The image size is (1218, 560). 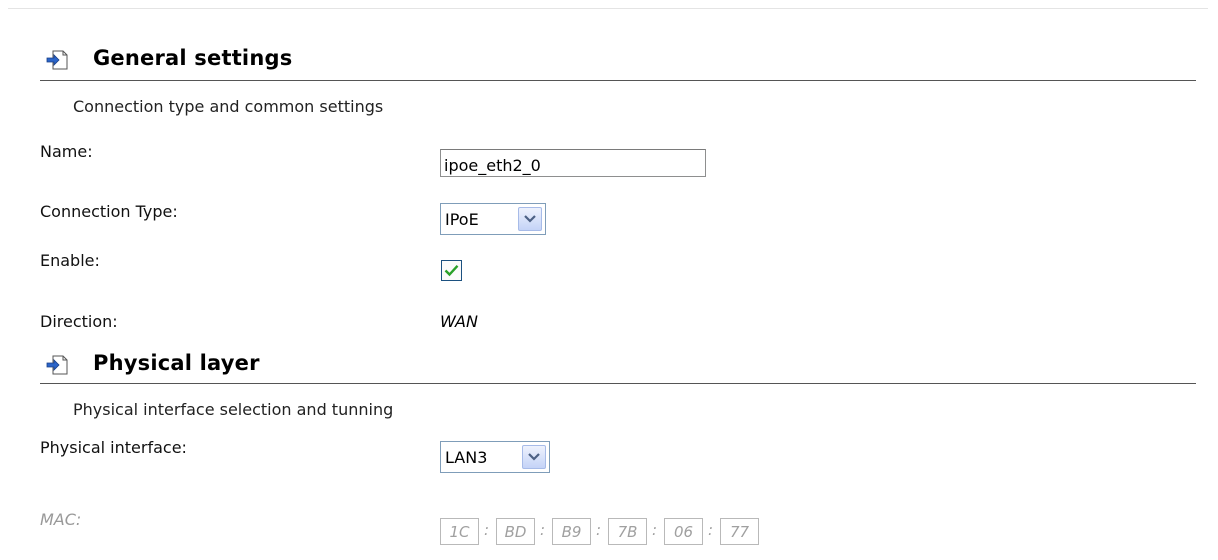 I want to click on checkmark-icon, so click(x=451, y=270).